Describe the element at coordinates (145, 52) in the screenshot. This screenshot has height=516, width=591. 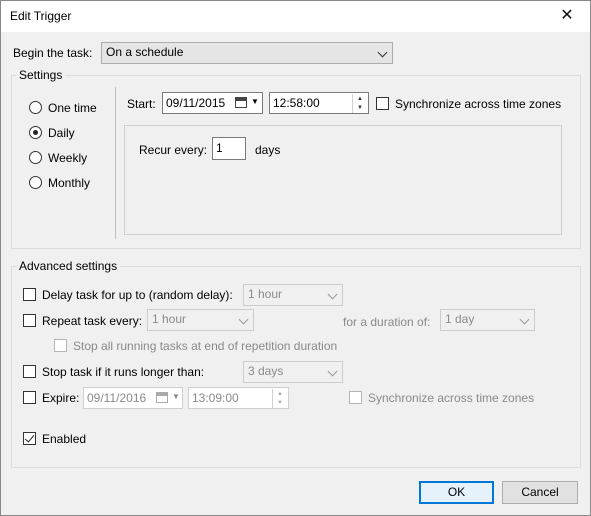
I see `begin-task-value: On a schedule` at that location.